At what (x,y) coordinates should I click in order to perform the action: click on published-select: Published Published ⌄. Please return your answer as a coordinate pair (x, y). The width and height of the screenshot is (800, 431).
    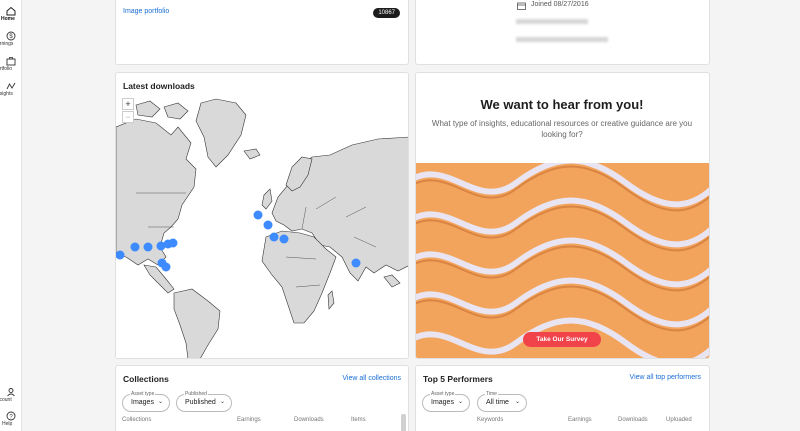
    Looking at the image, I should click on (204, 401).